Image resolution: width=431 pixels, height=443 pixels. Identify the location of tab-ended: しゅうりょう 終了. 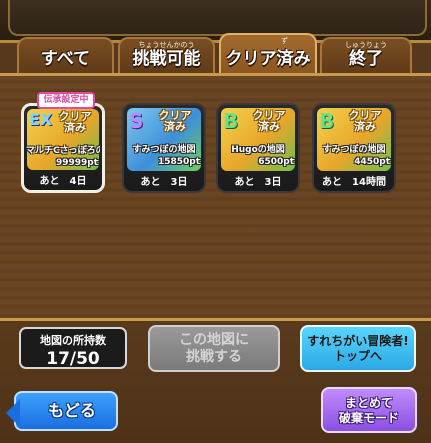
(366, 56).